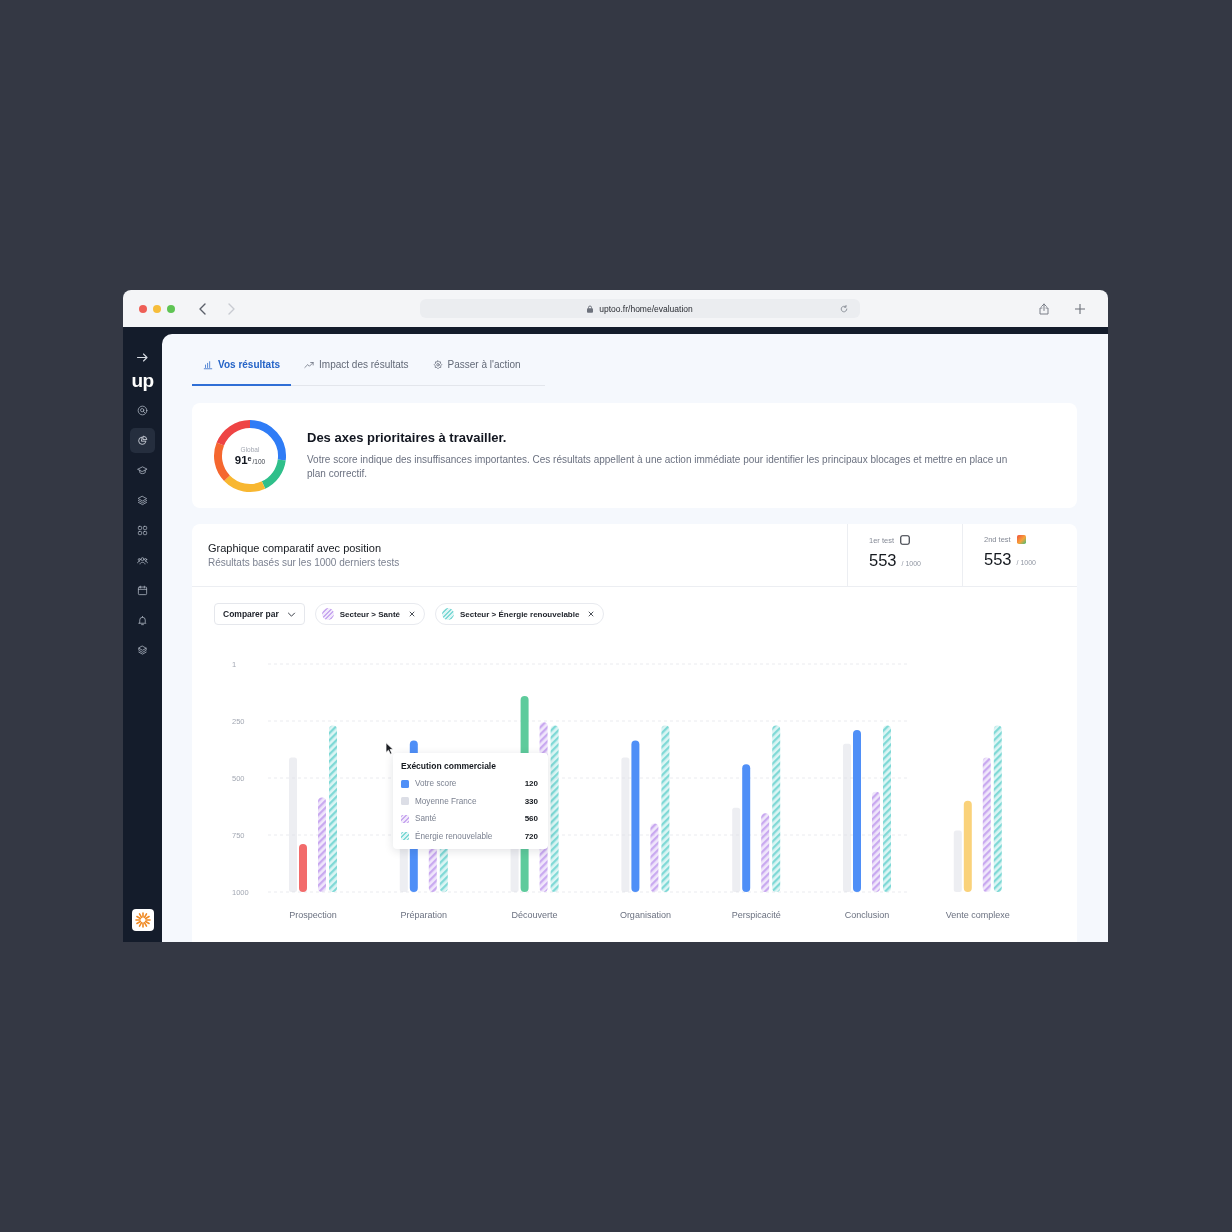  What do you see at coordinates (454, 836) in the screenshot?
I see `legend-label: Énergie renouvelable` at bounding box center [454, 836].